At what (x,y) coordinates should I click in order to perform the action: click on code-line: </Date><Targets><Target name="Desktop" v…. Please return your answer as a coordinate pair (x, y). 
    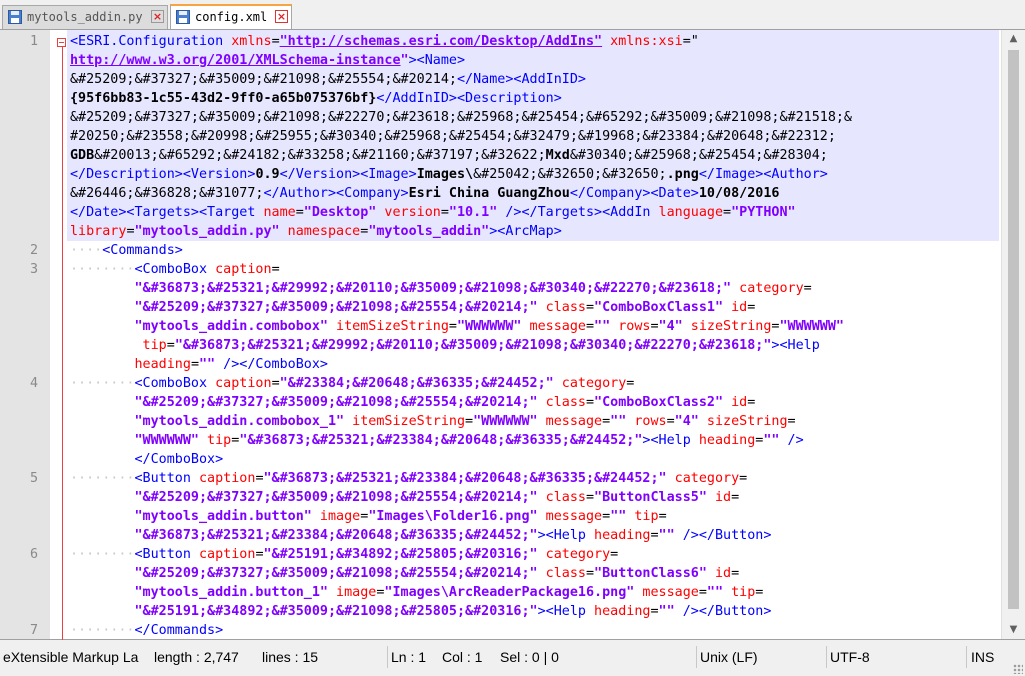
    Looking at the image, I should click on (500, 212).